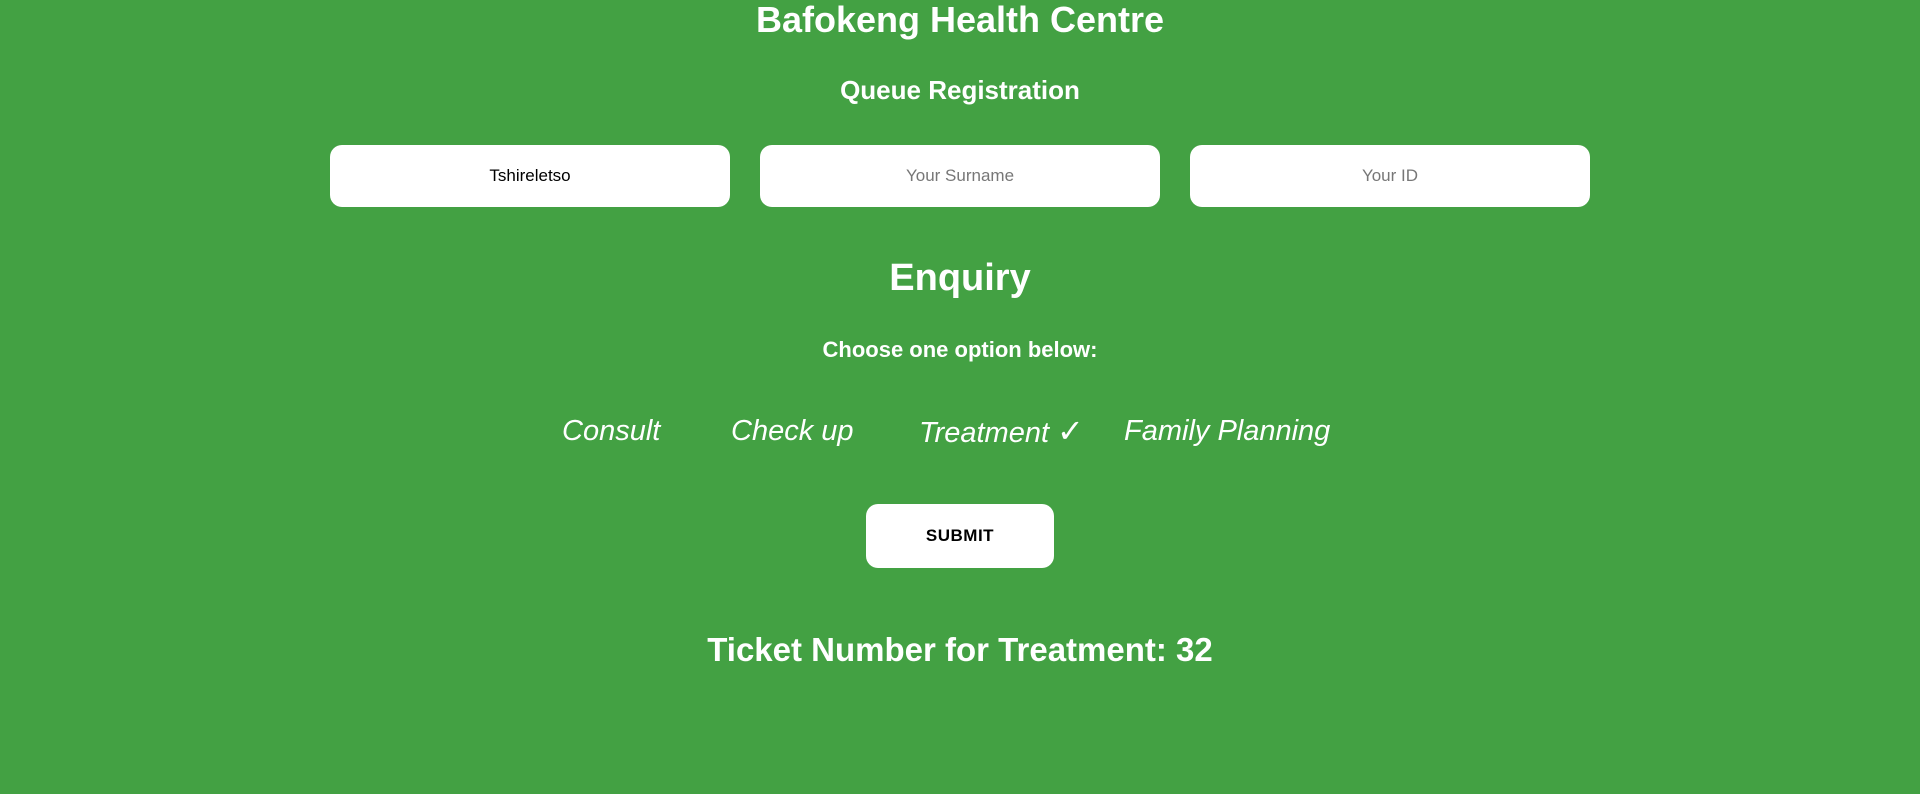 Image resolution: width=1920 pixels, height=794 pixels. What do you see at coordinates (960, 278) in the screenshot?
I see `enquiry-heading: Enquiry` at bounding box center [960, 278].